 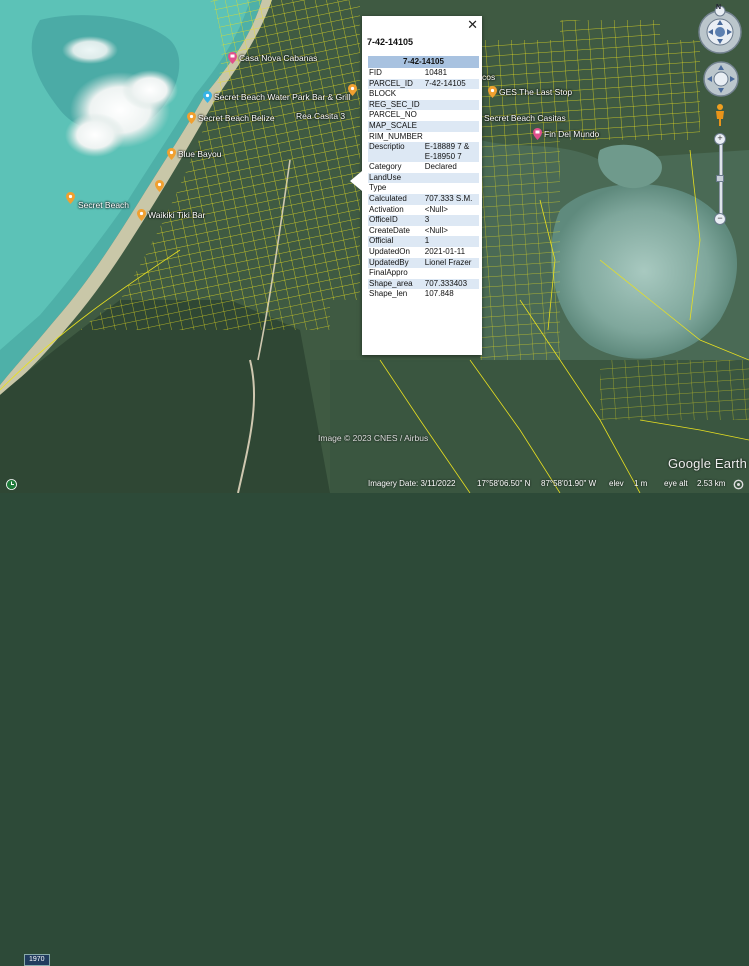 I want to click on attribute-row: Shape_area 707.333403, so click(x=423, y=284).